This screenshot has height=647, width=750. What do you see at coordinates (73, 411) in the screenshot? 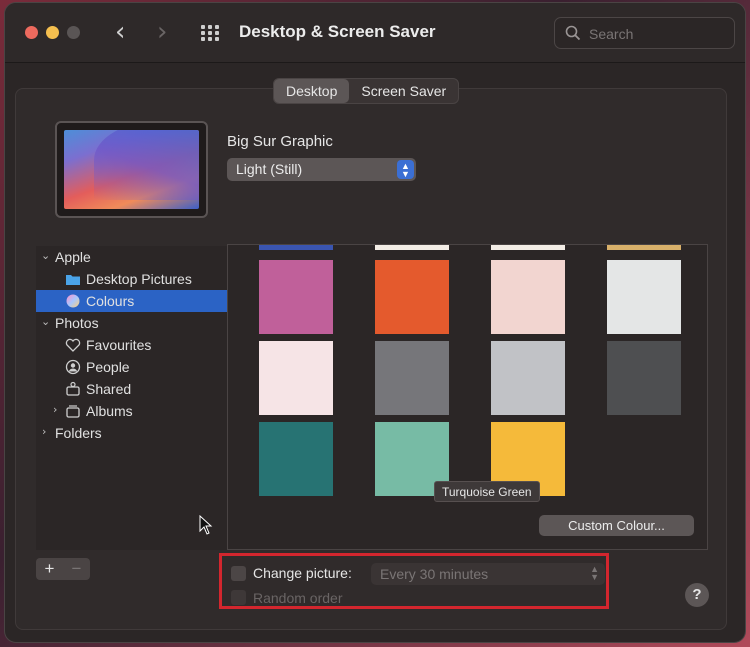
I see `album-icon` at bounding box center [73, 411].